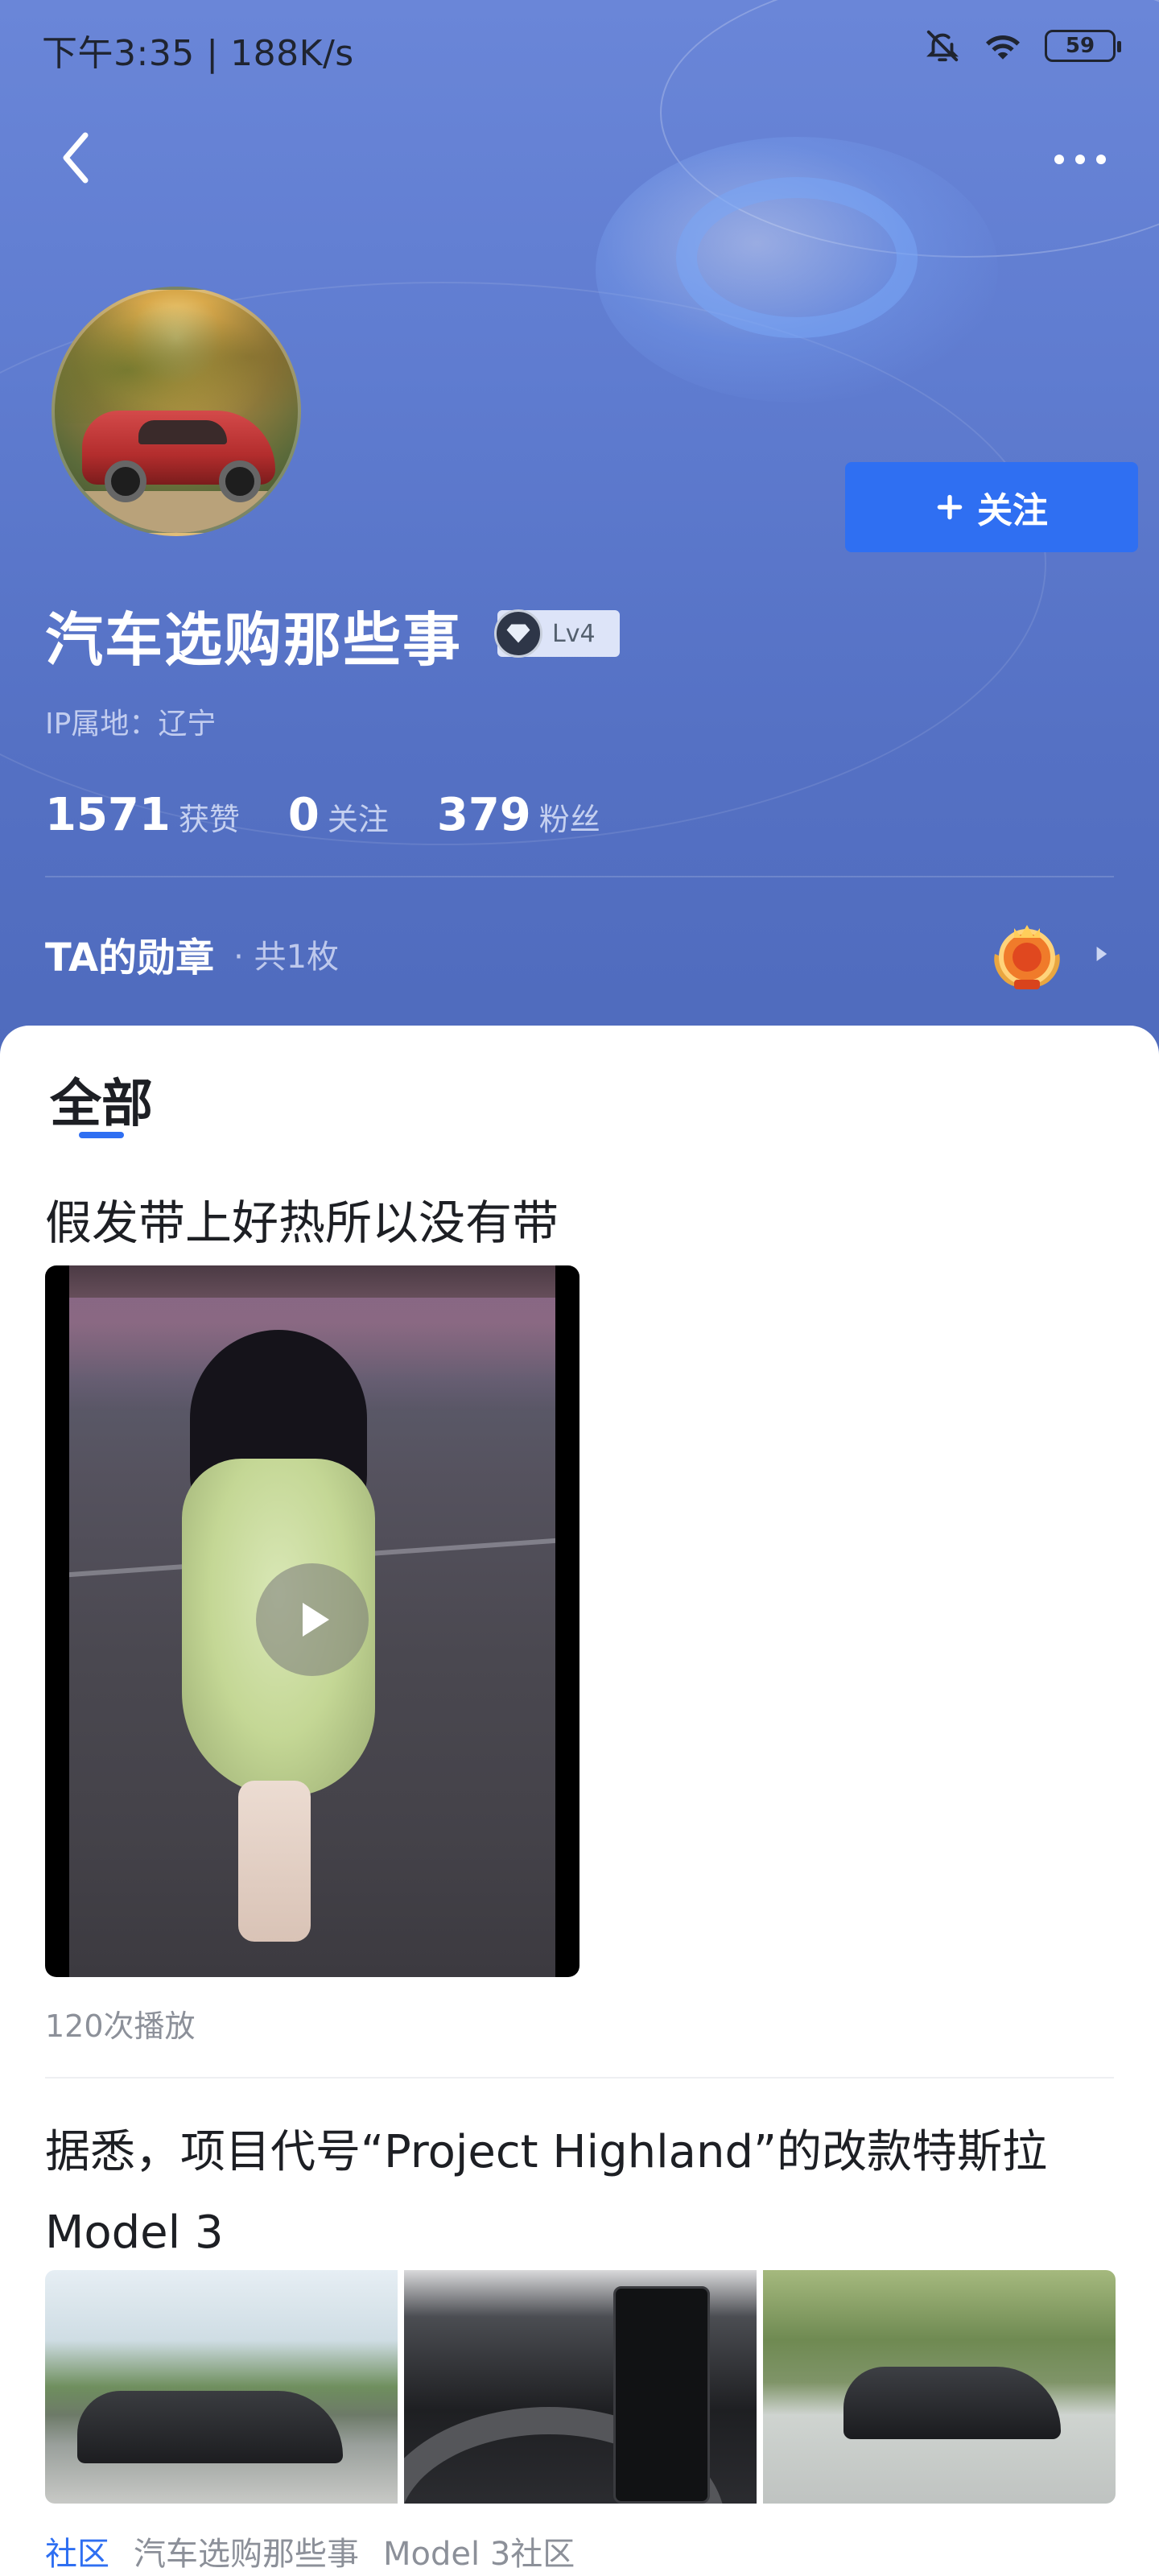 Image resolution: width=1159 pixels, height=2576 pixels. I want to click on battery-level: 59, so click(1080, 46).